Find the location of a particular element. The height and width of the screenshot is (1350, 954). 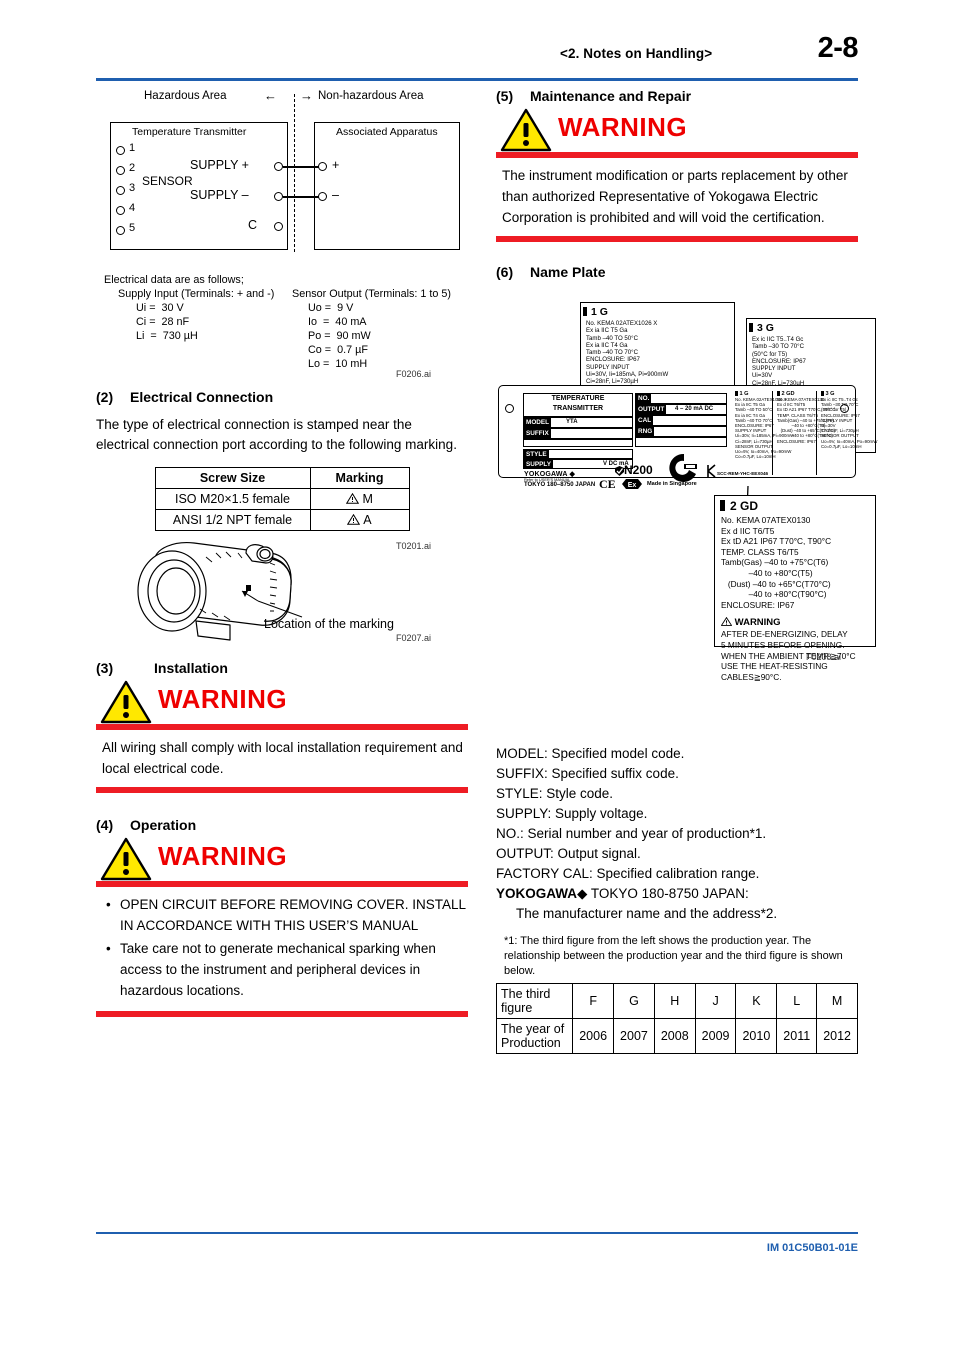

section-3-title: Installation is located at coordinates (191, 668).